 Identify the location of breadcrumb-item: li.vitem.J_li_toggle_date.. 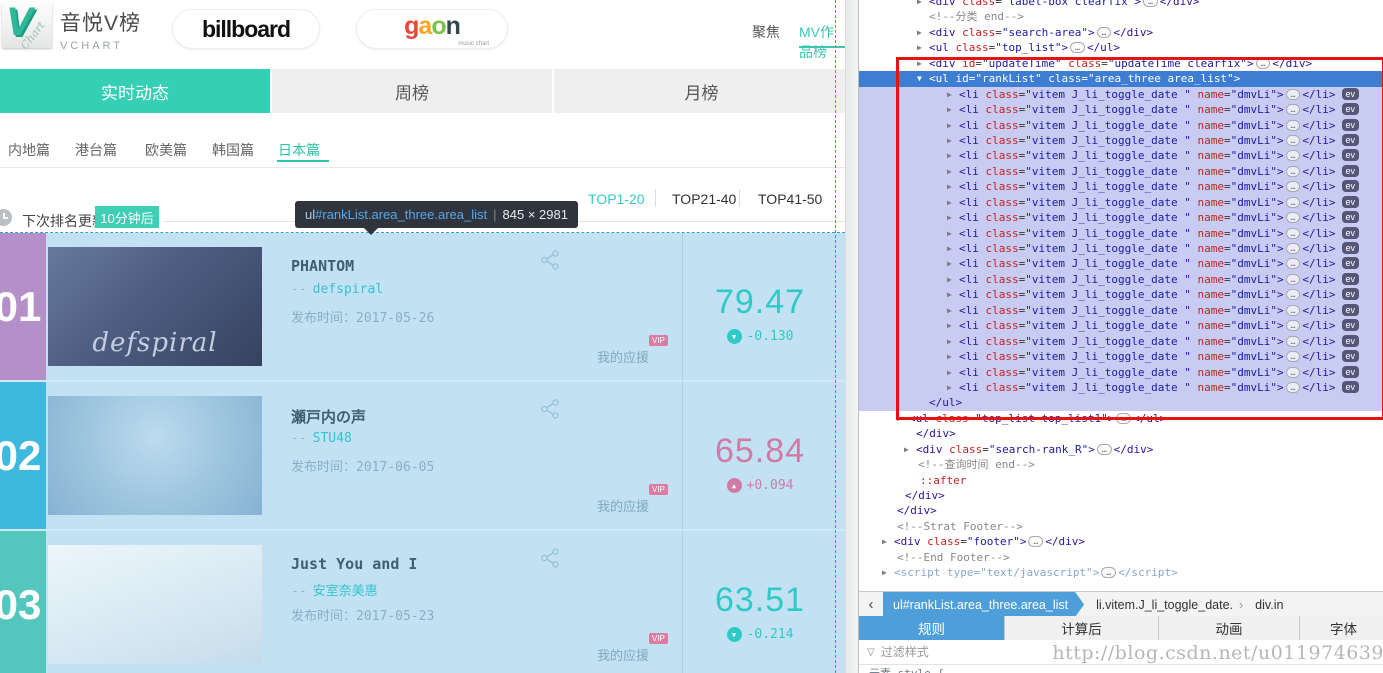
(1161, 604).